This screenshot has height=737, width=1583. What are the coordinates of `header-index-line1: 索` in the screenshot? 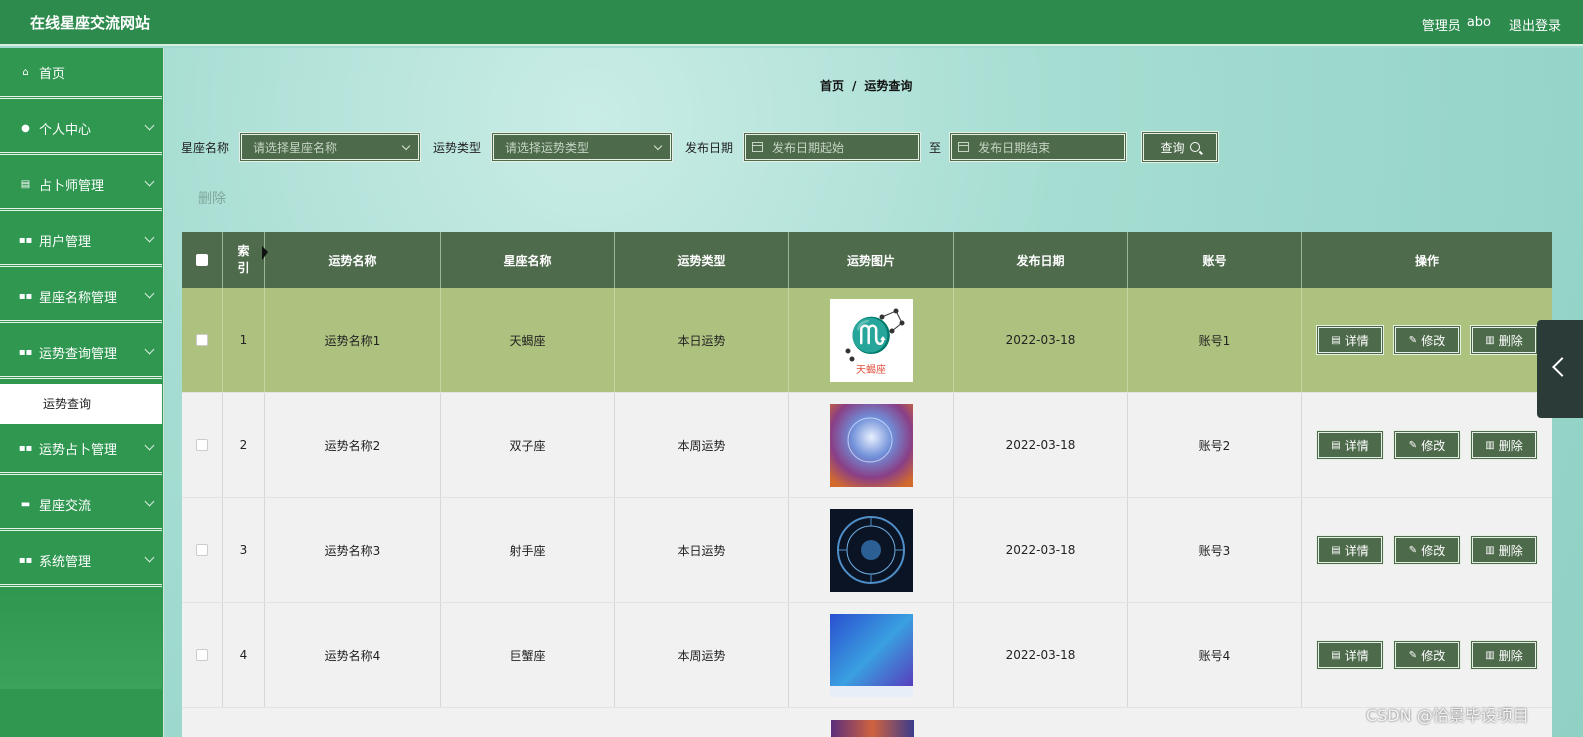 It's located at (243, 251).